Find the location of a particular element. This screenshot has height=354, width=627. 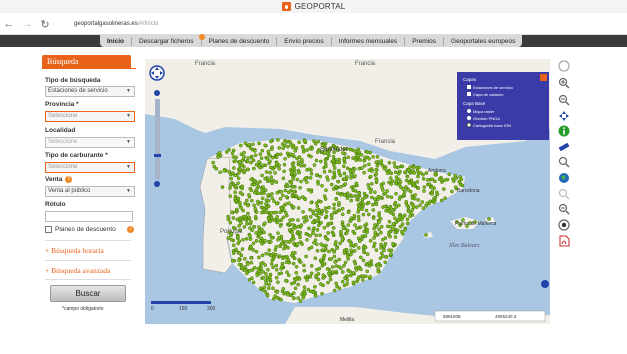

estaciones-checkbox is located at coordinates (469, 87).